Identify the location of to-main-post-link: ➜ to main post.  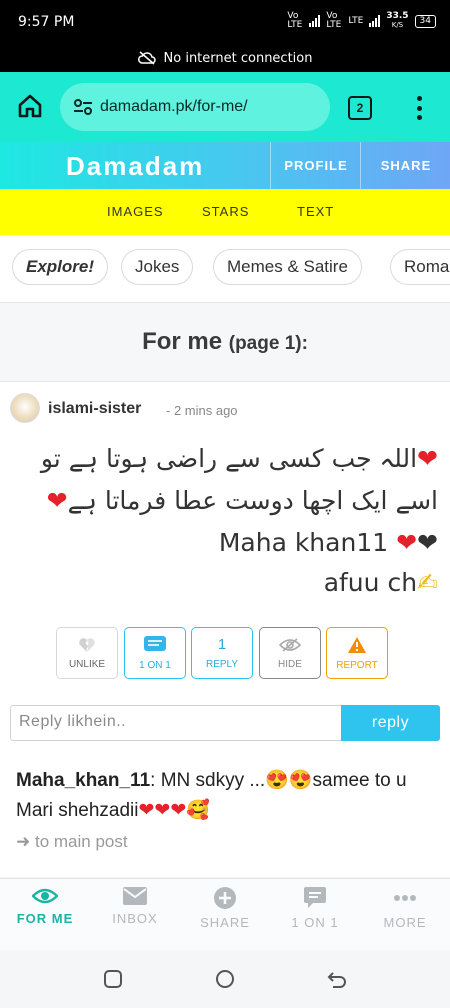
(72, 842).